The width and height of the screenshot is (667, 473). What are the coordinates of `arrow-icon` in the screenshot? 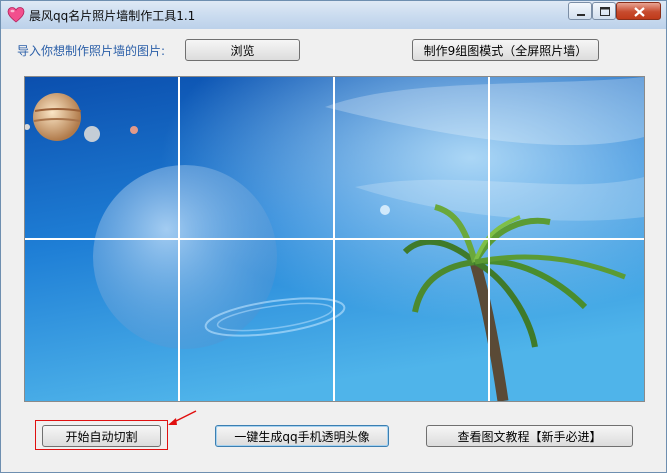 It's located at (182, 417).